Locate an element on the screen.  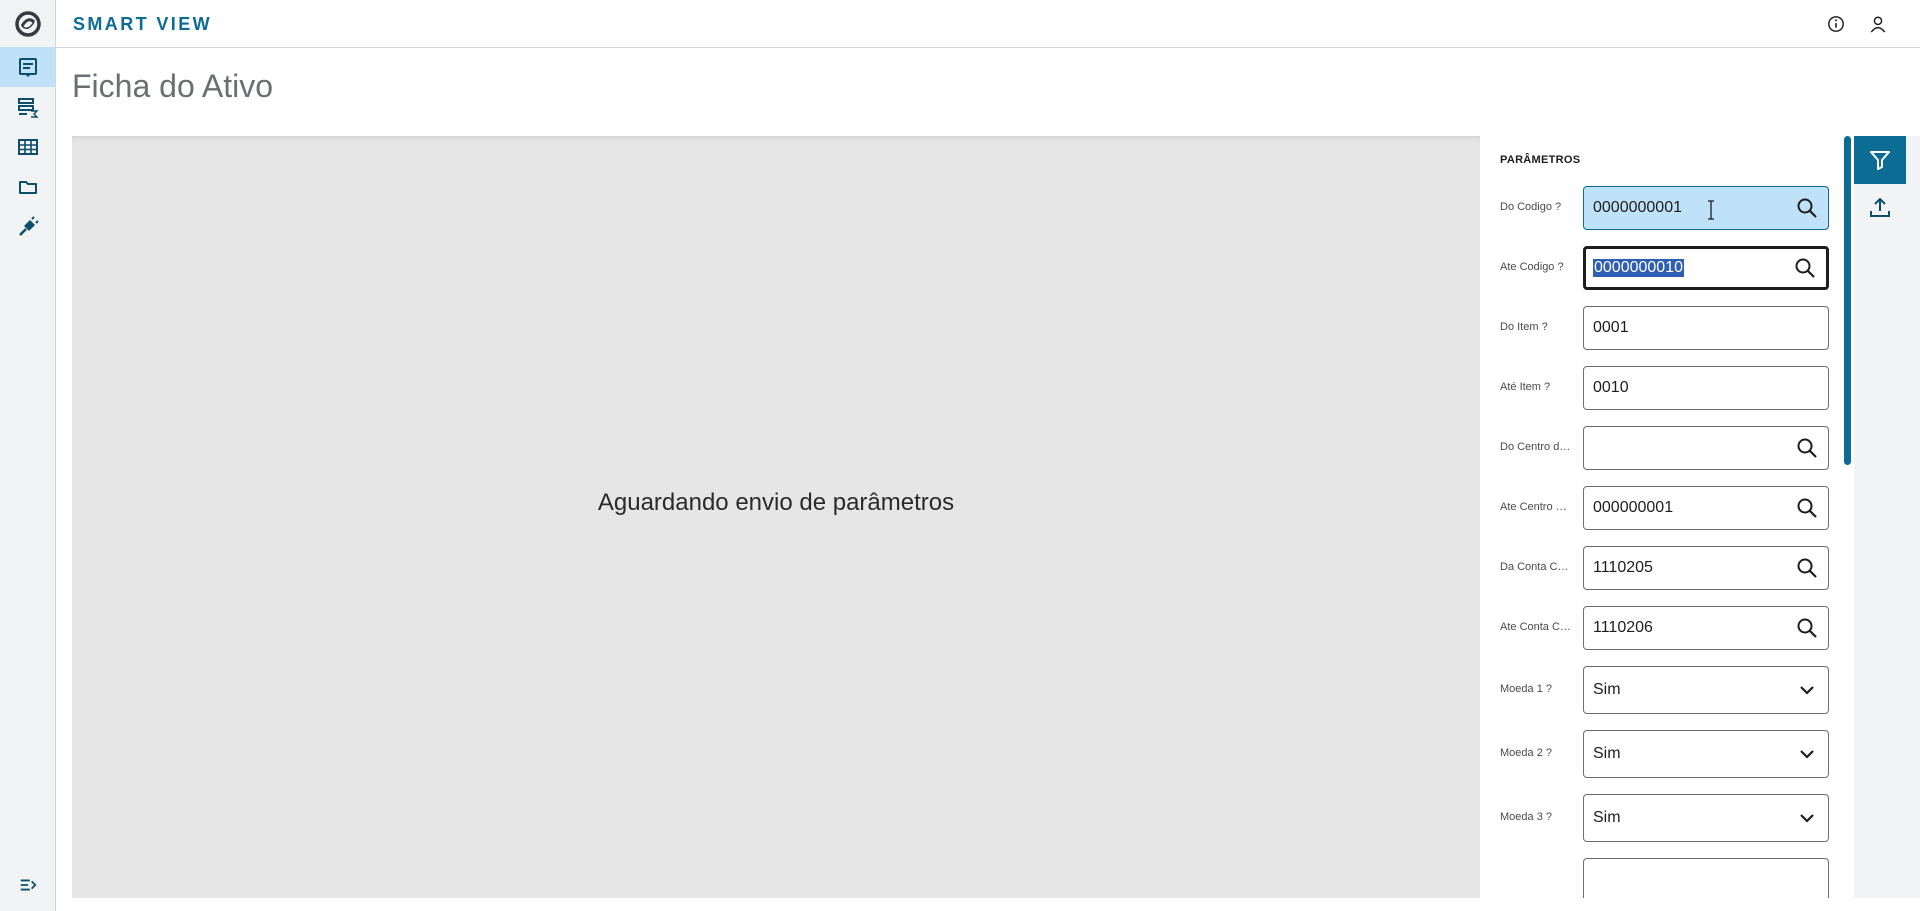
right-toolbar is located at coordinates (1887, 517).